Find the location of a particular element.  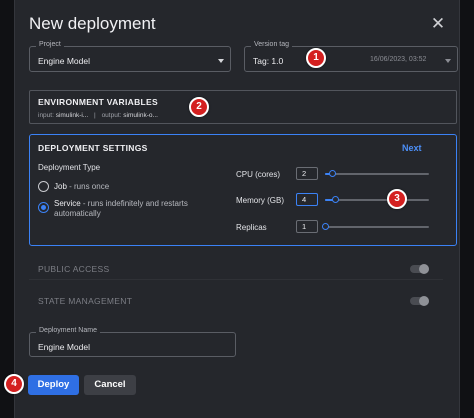

cpu-slider-thumb is located at coordinates (332, 173).